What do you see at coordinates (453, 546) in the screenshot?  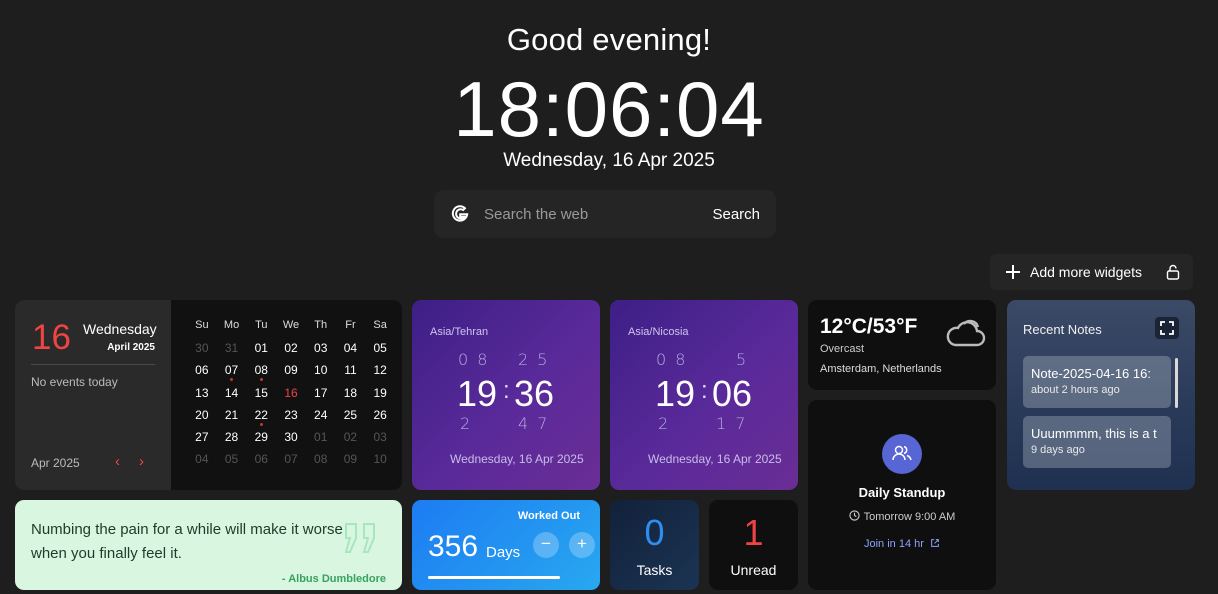 I see `workout-count: 356` at bounding box center [453, 546].